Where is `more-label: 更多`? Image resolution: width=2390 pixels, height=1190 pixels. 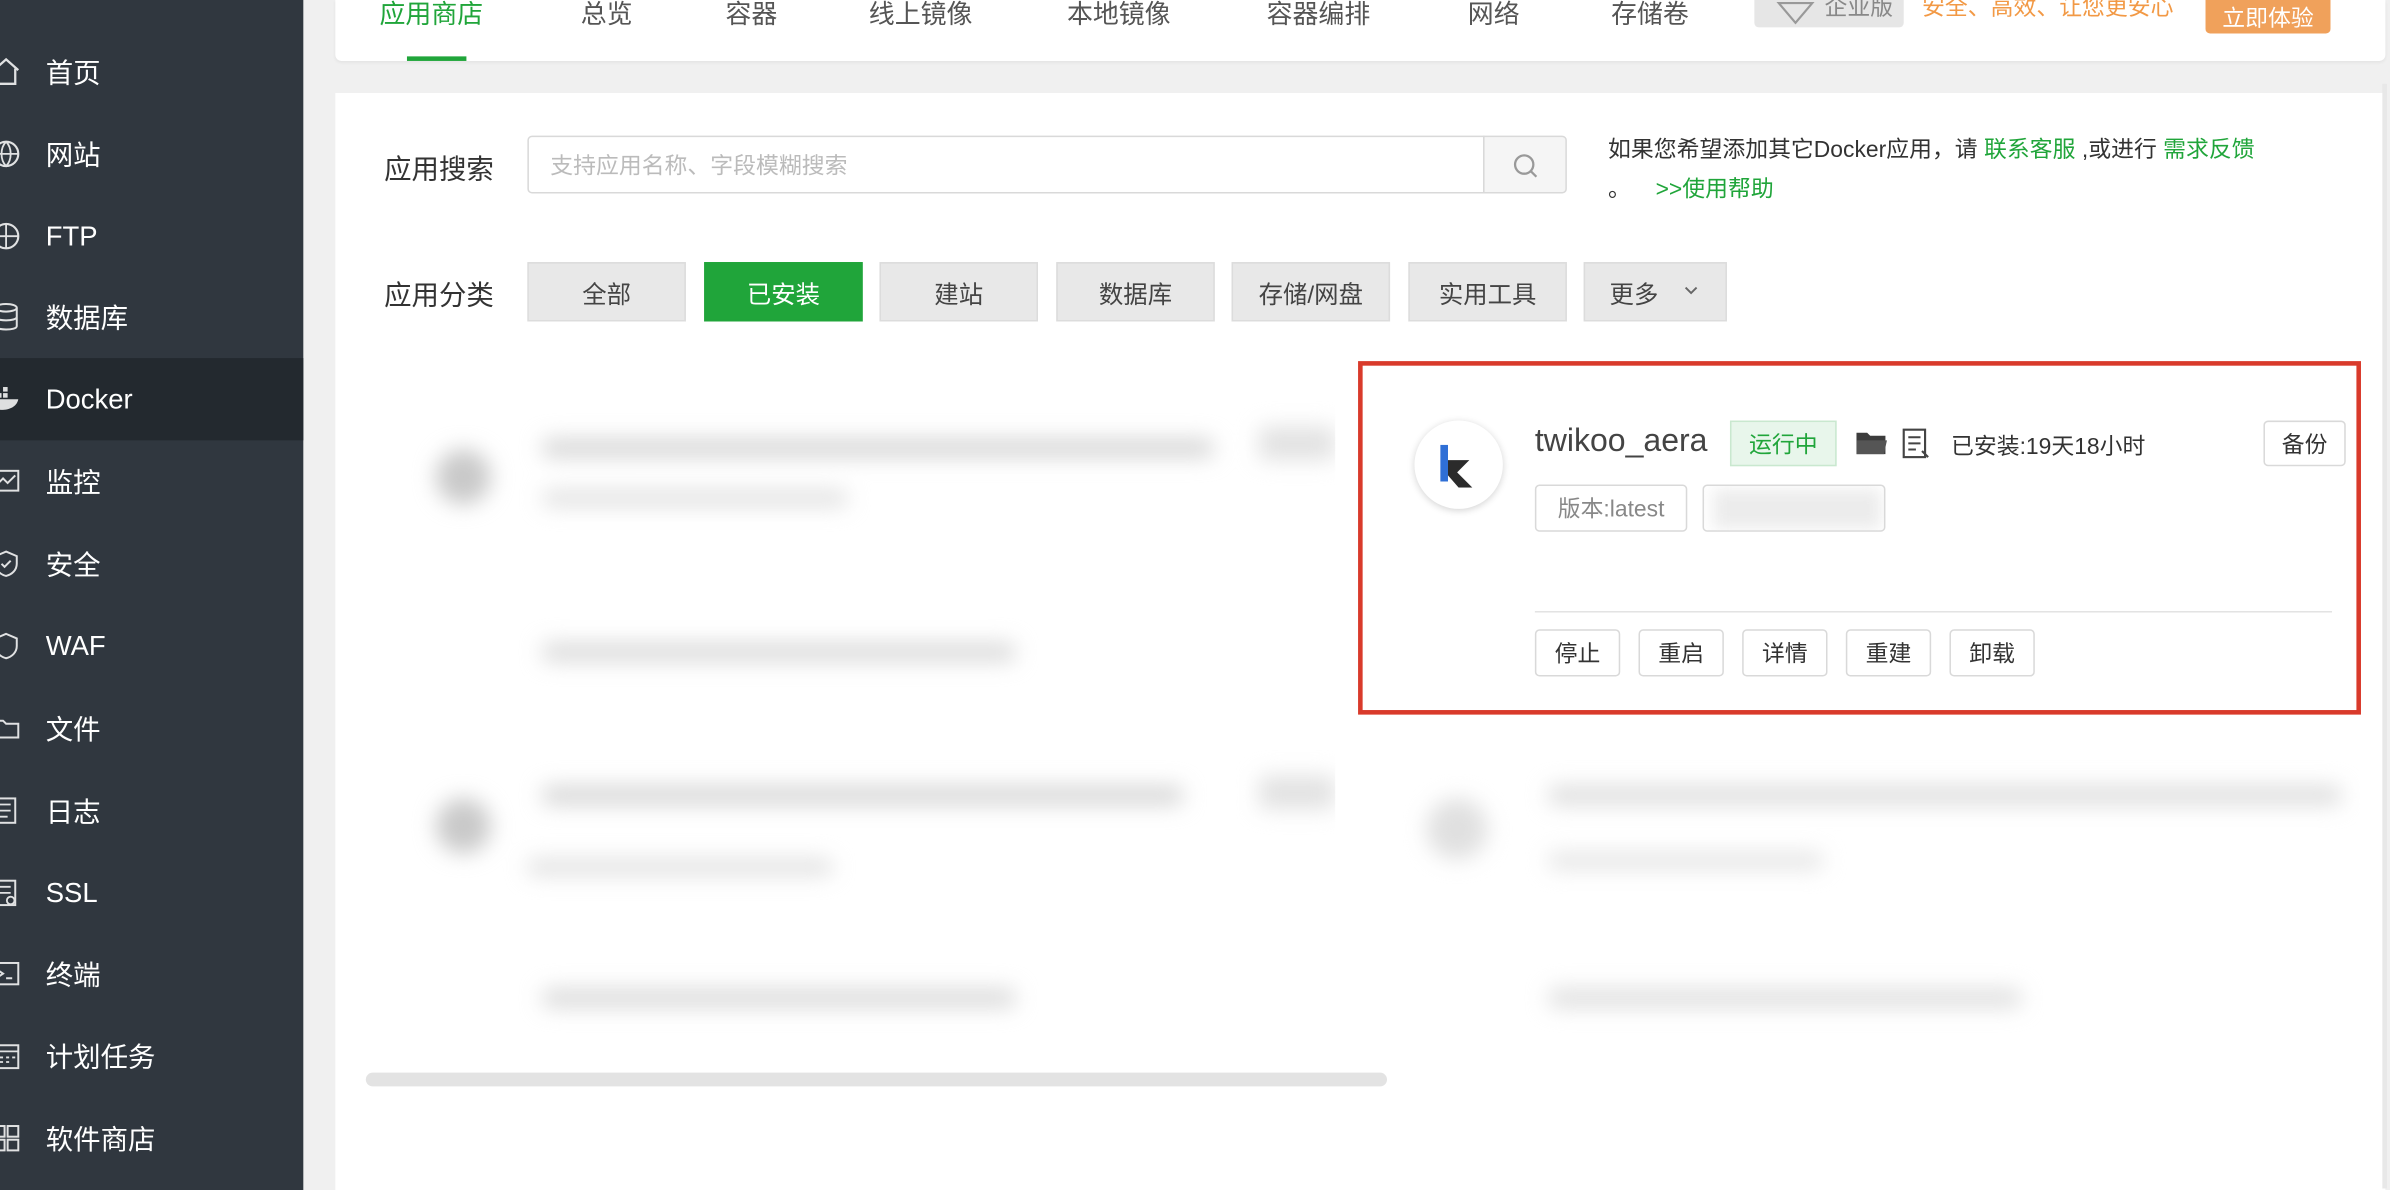
more-label: 更多 is located at coordinates (1634, 295).